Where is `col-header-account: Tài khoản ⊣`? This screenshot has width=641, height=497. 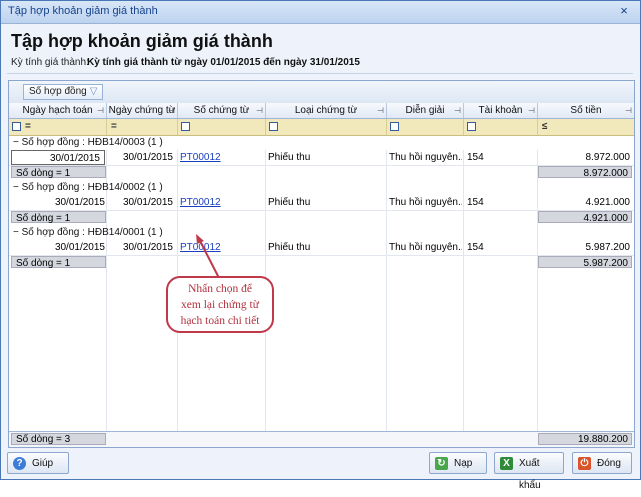
col-header-account: Tài khoản ⊣ is located at coordinates (501, 110).